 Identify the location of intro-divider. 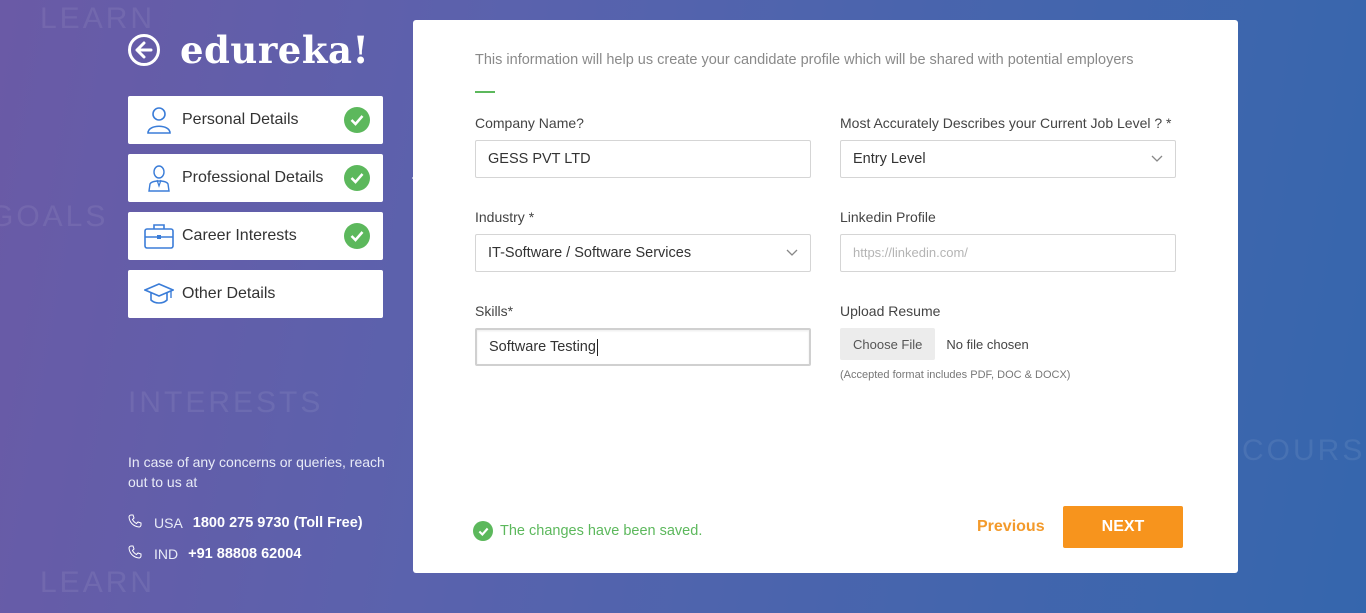
(485, 92).